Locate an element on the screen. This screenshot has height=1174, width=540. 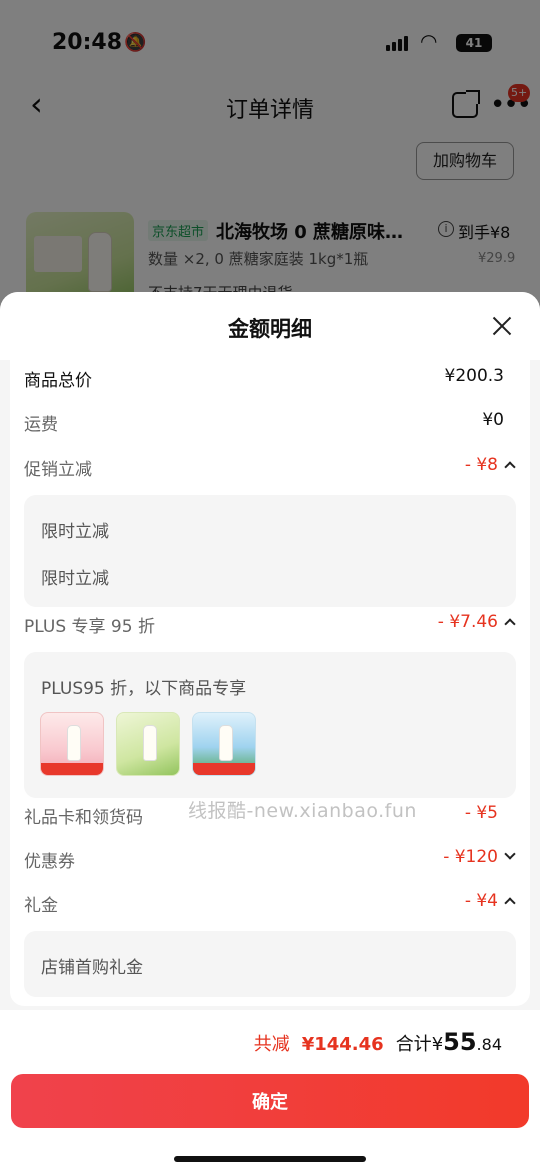
goods-total-amount: ¥200.3 is located at coordinates (474, 376).